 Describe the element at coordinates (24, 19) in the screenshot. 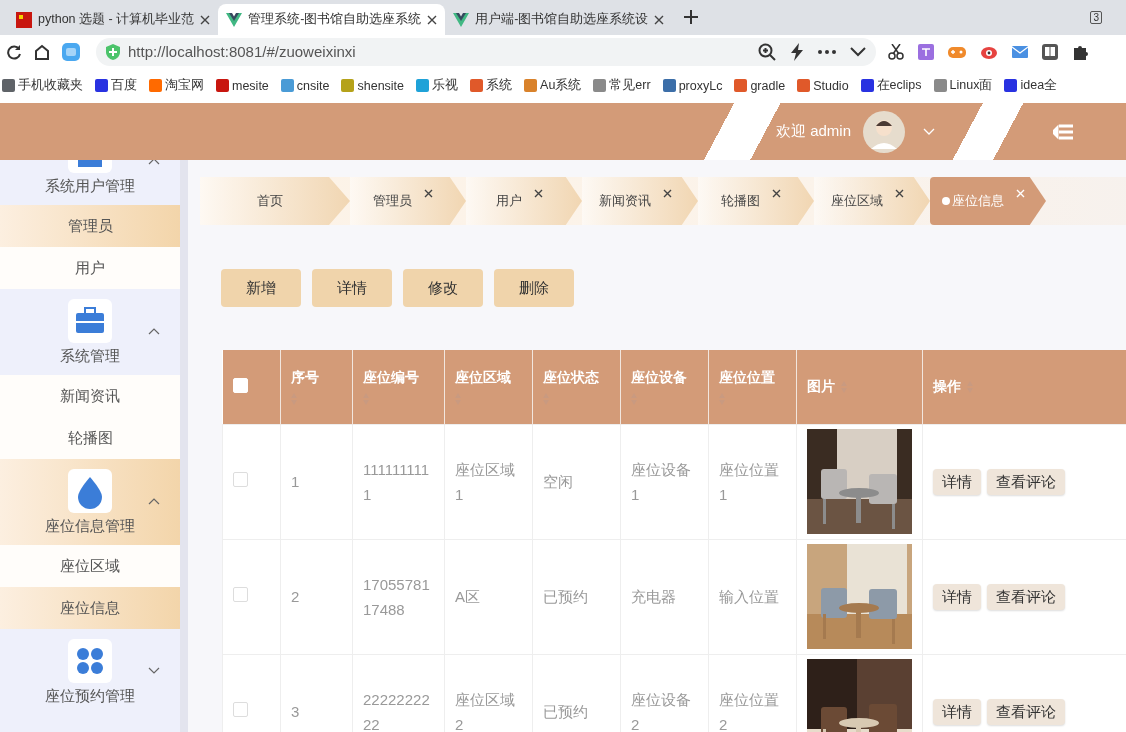

I see `flag-icon` at that location.